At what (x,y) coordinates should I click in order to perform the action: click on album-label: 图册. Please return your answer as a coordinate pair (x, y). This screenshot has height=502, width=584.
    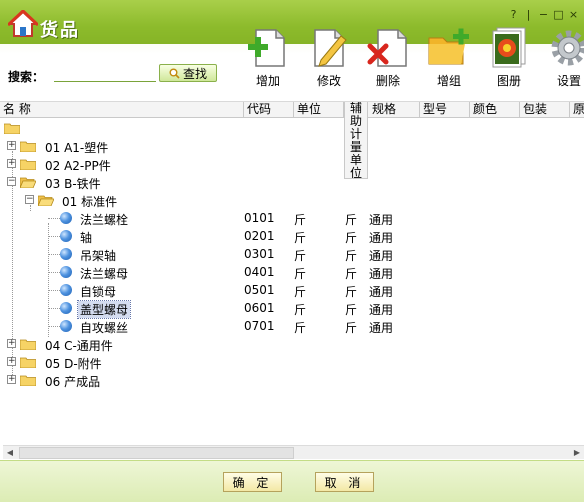
    Looking at the image, I should click on (508, 81).